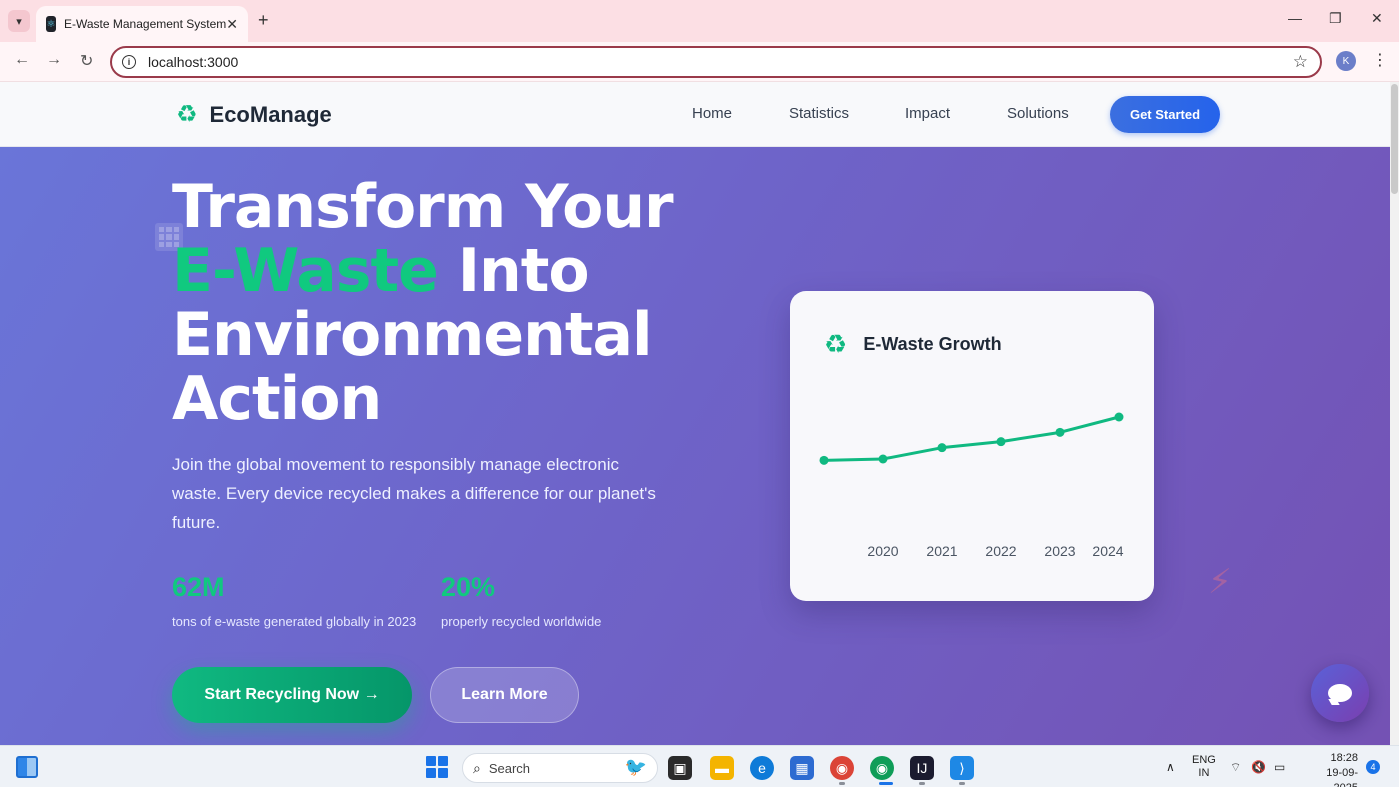 This screenshot has height=787, width=1399. I want to click on lightning-bolt-icon: ⚡, so click(1220, 582).